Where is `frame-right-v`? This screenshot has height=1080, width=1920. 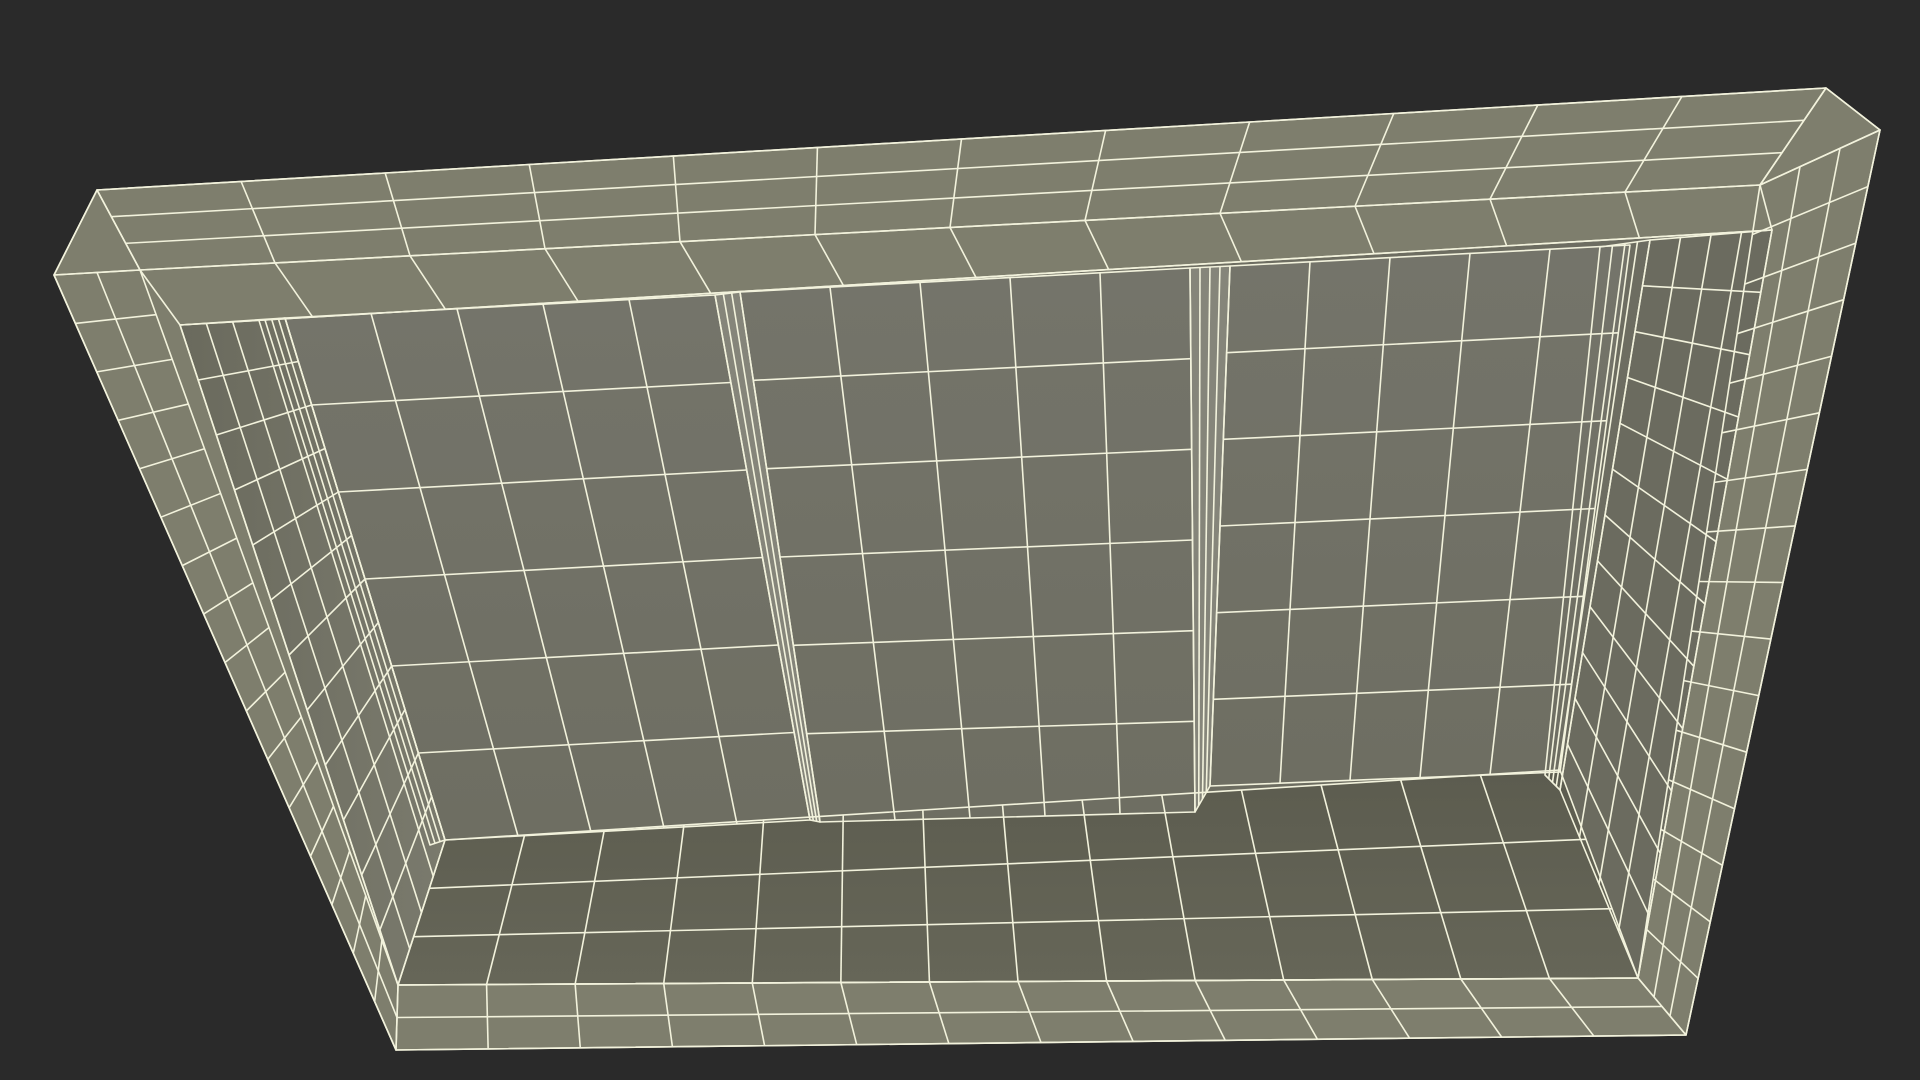
frame-right-v is located at coordinates (1741, 582).